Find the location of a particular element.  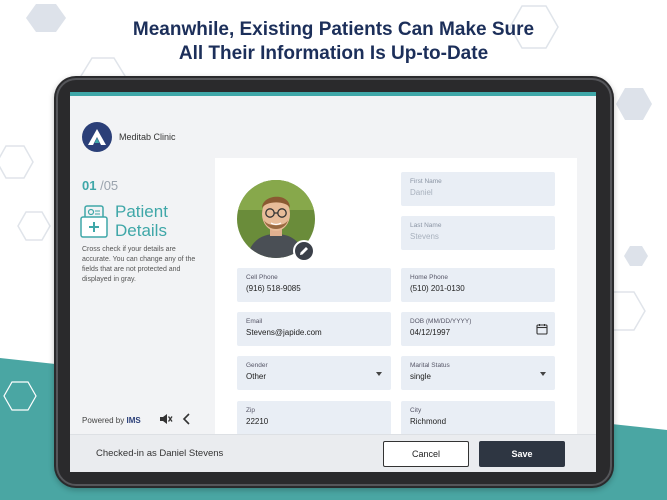

email-field: Email Stevens@japide.com is located at coordinates (314, 329).